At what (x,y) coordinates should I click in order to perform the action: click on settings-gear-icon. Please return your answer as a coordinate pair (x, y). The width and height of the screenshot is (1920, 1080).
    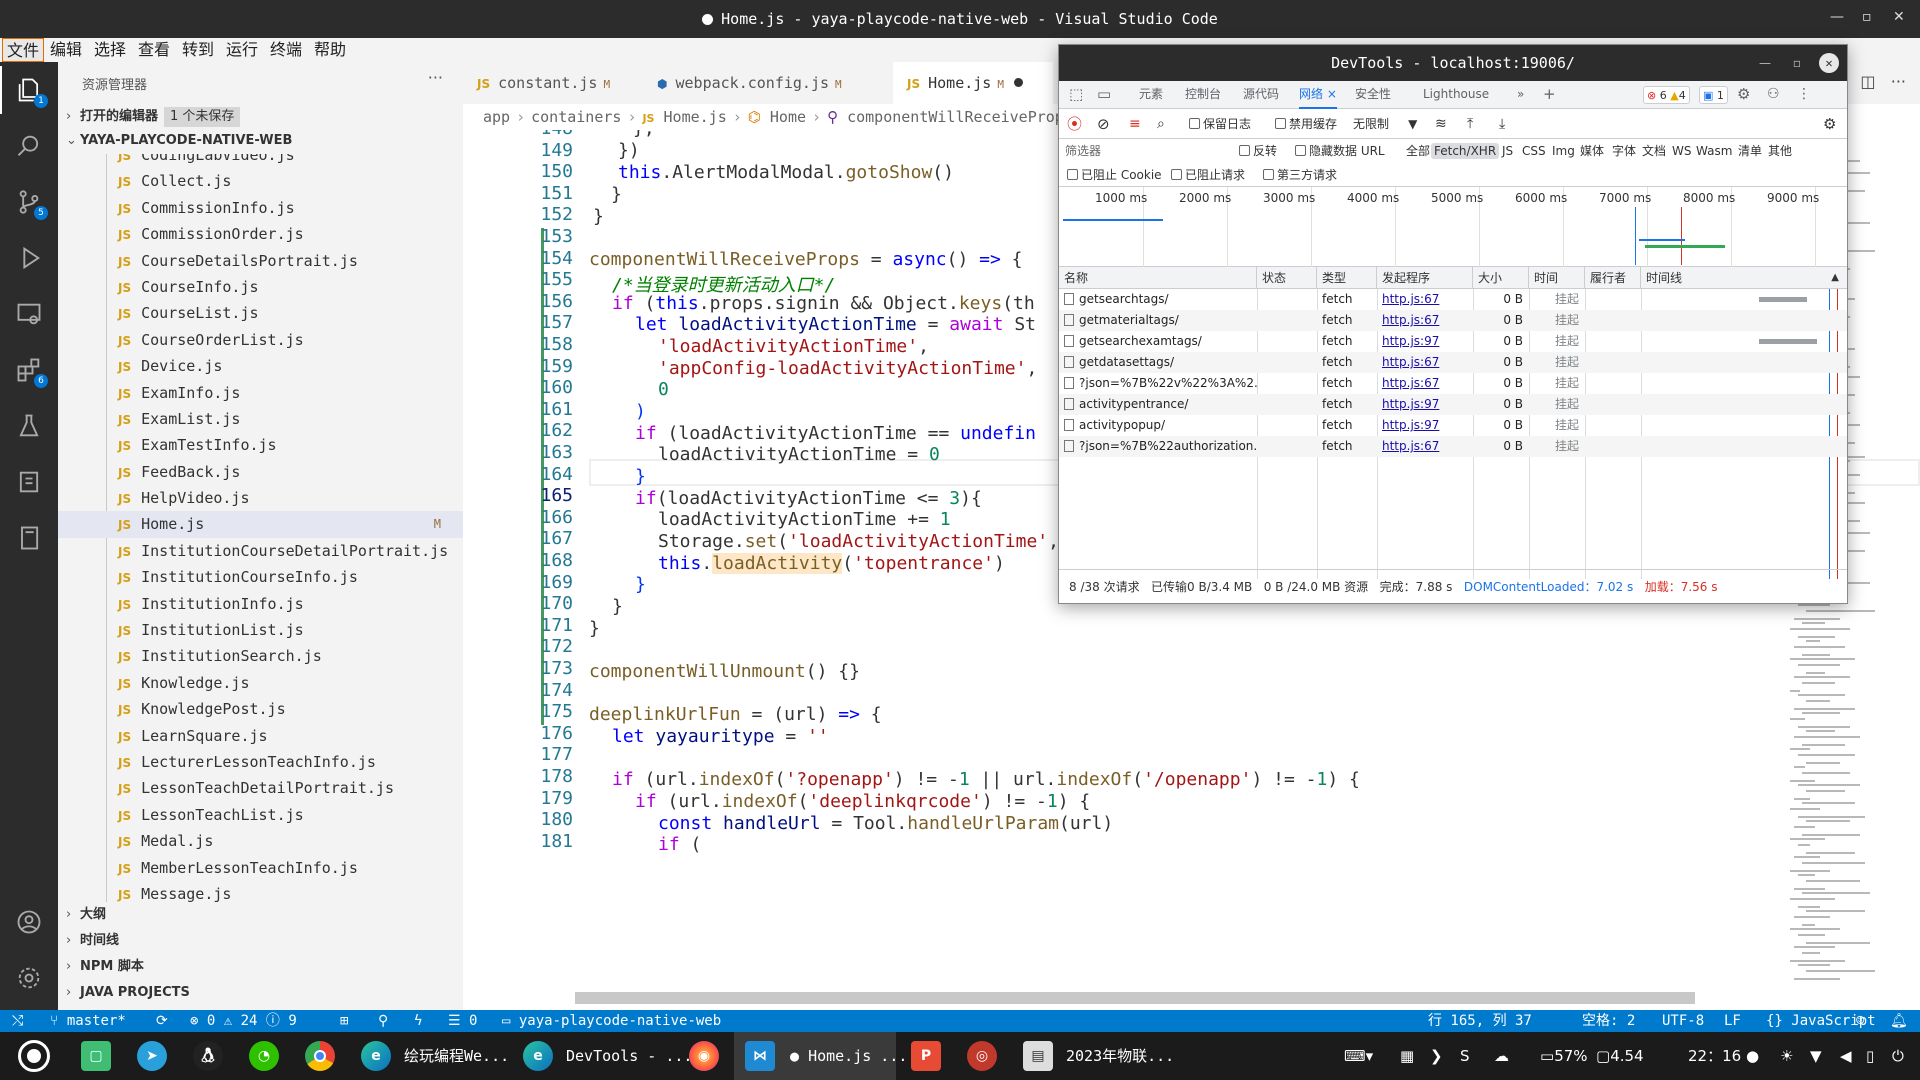
    Looking at the image, I should click on (29, 978).